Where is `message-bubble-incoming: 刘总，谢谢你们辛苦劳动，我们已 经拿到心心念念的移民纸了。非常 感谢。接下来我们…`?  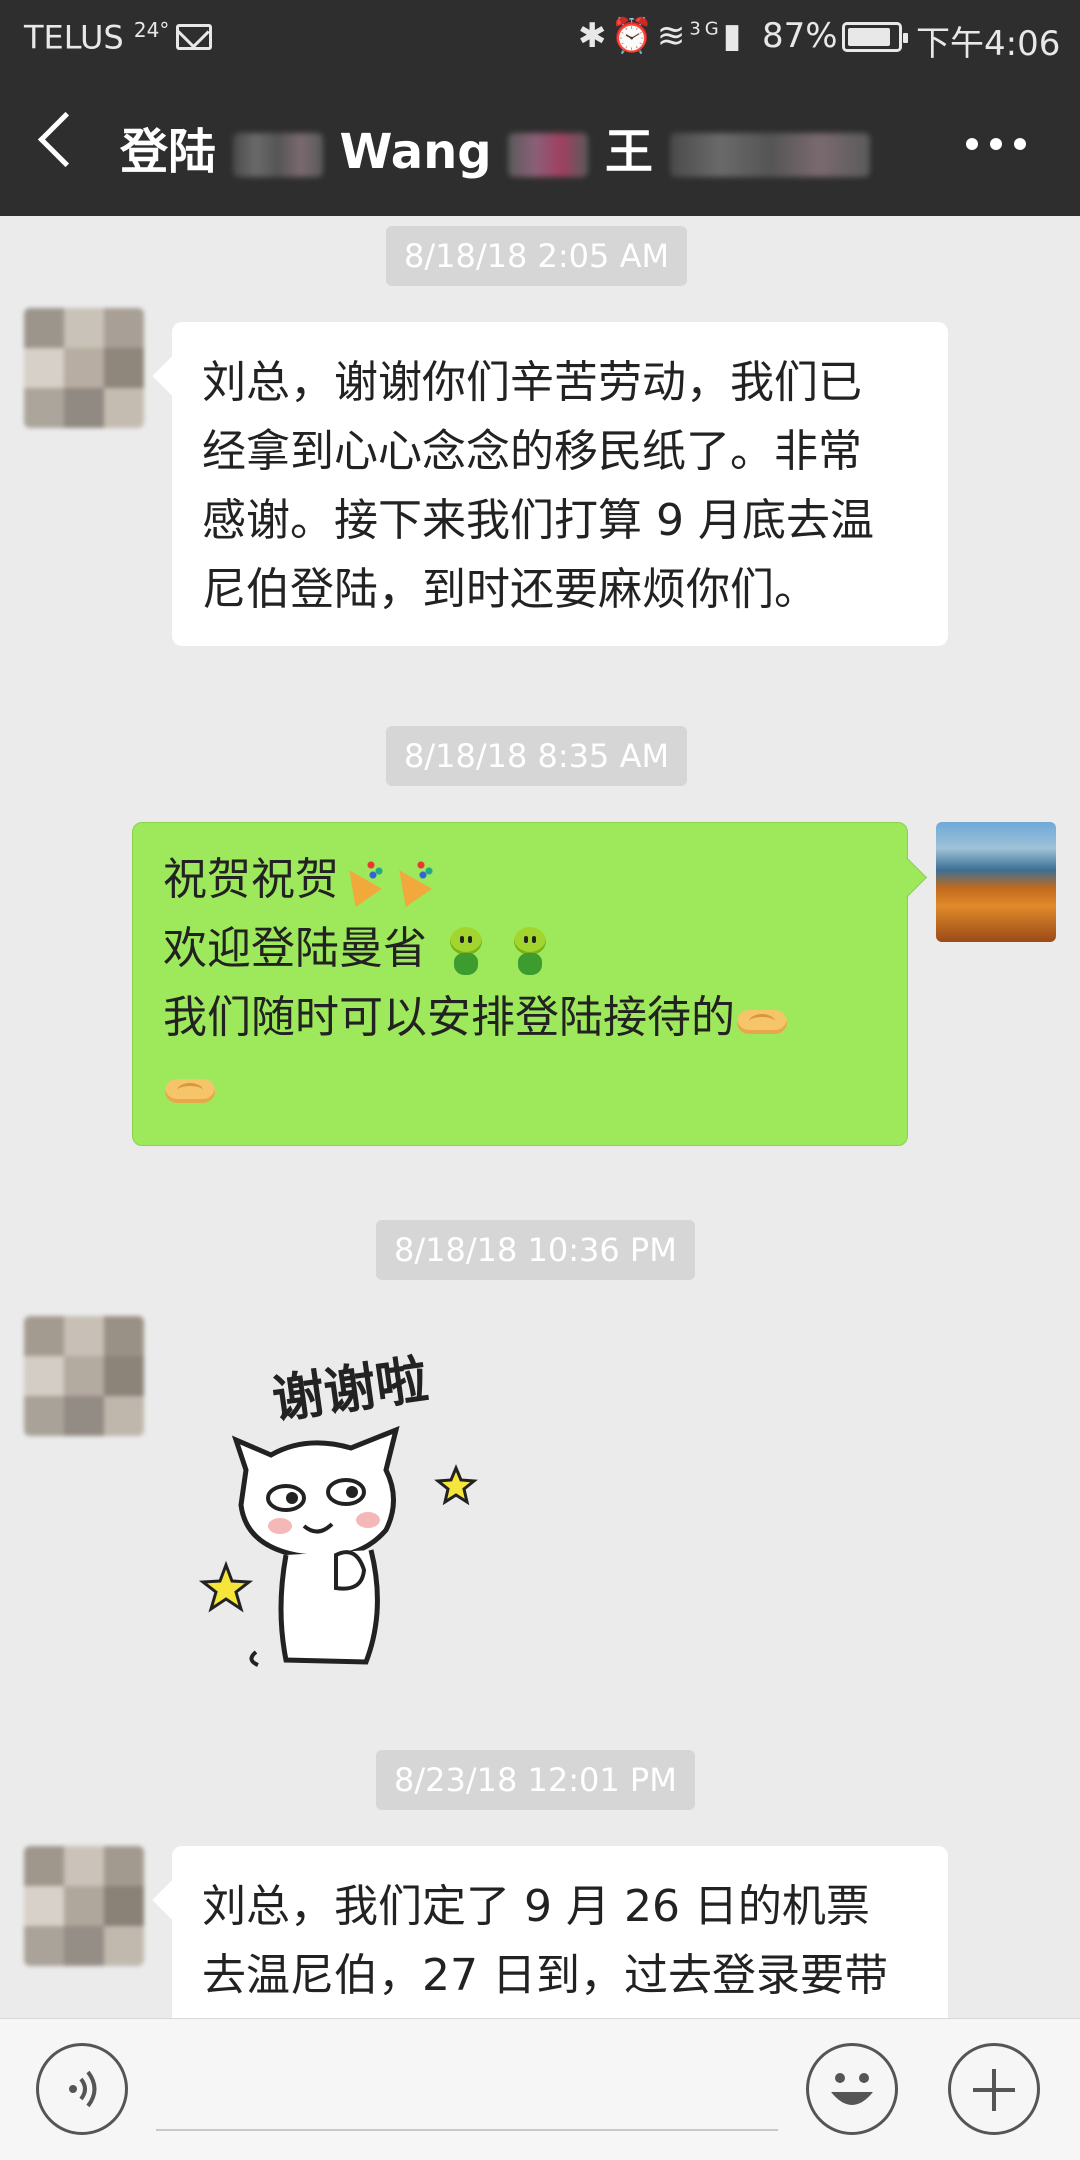 message-bubble-incoming: 刘总，谢谢你们辛苦劳动，我们已 经拿到心心念念的移民纸了。非常 感谢。接下来我们… is located at coordinates (560, 484).